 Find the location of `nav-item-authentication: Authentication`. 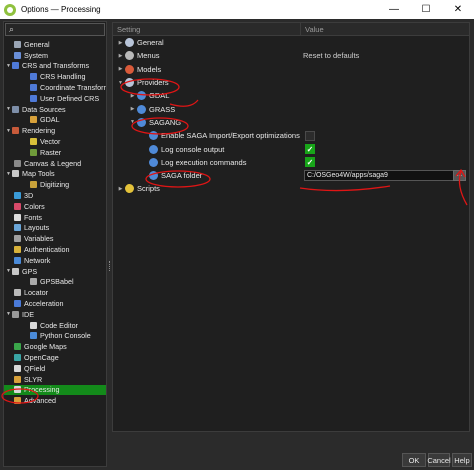

nav-item-authentication: Authentication is located at coordinates (55, 249).